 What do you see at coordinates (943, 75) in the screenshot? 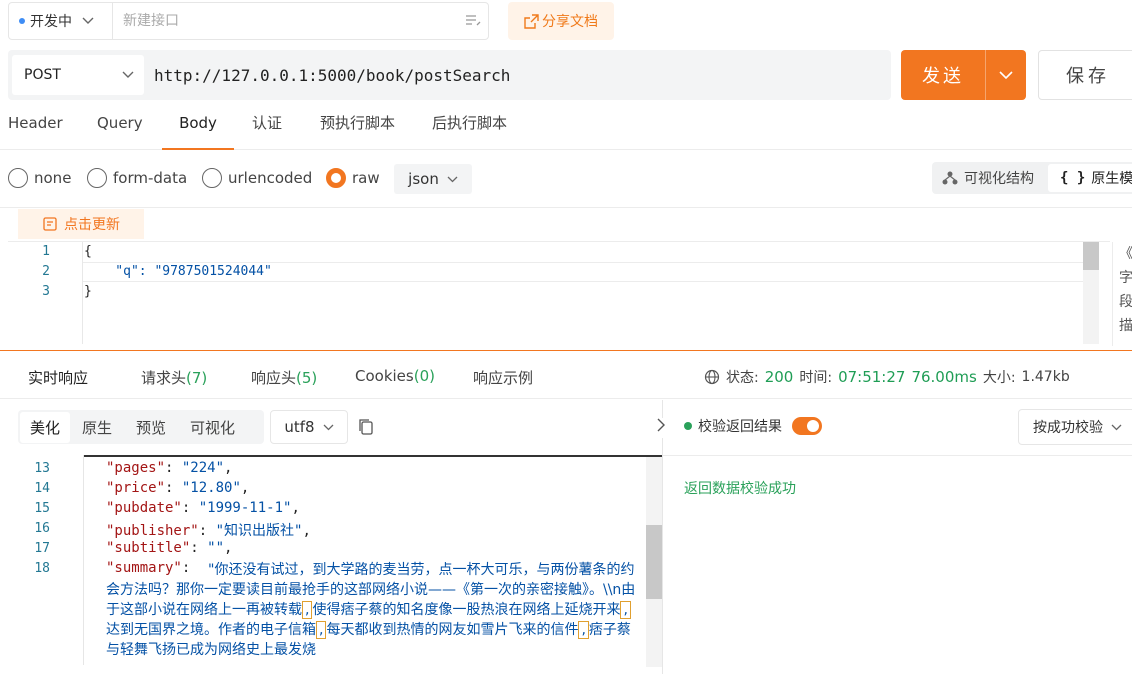
I see `send-label: 发送` at bounding box center [943, 75].